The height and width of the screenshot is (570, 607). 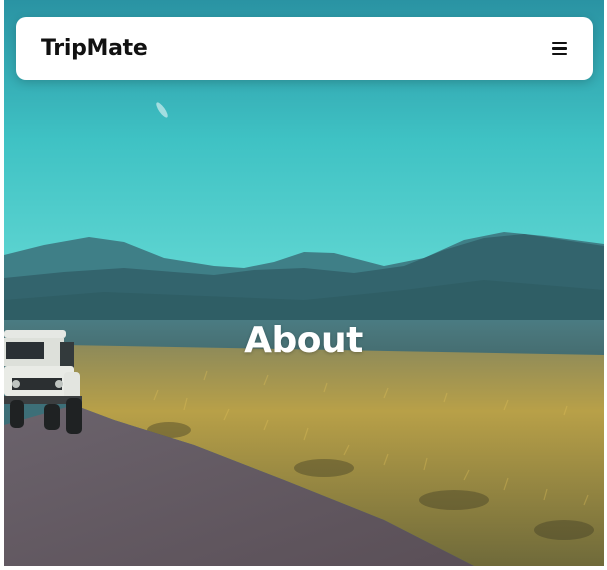 I want to click on hamburger-menu-icon, so click(x=559, y=49).